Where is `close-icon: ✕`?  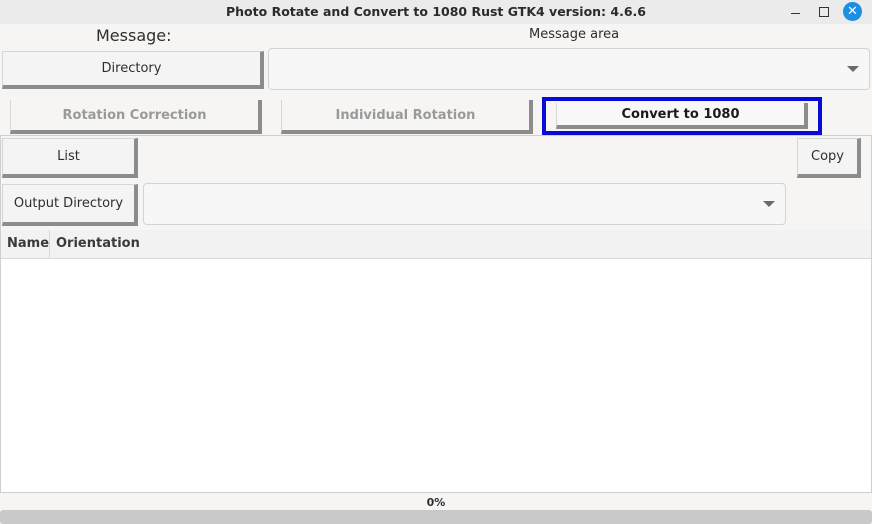
close-icon: ✕ is located at coordinates (852, 11).